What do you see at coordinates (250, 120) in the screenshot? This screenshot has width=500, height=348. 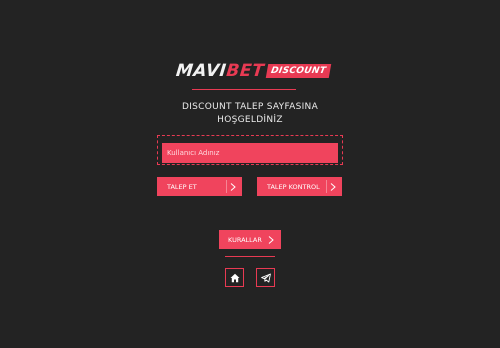 I see `welcome-line-2: HOŞGELDİNİZ` at bounding box center [250, 120].